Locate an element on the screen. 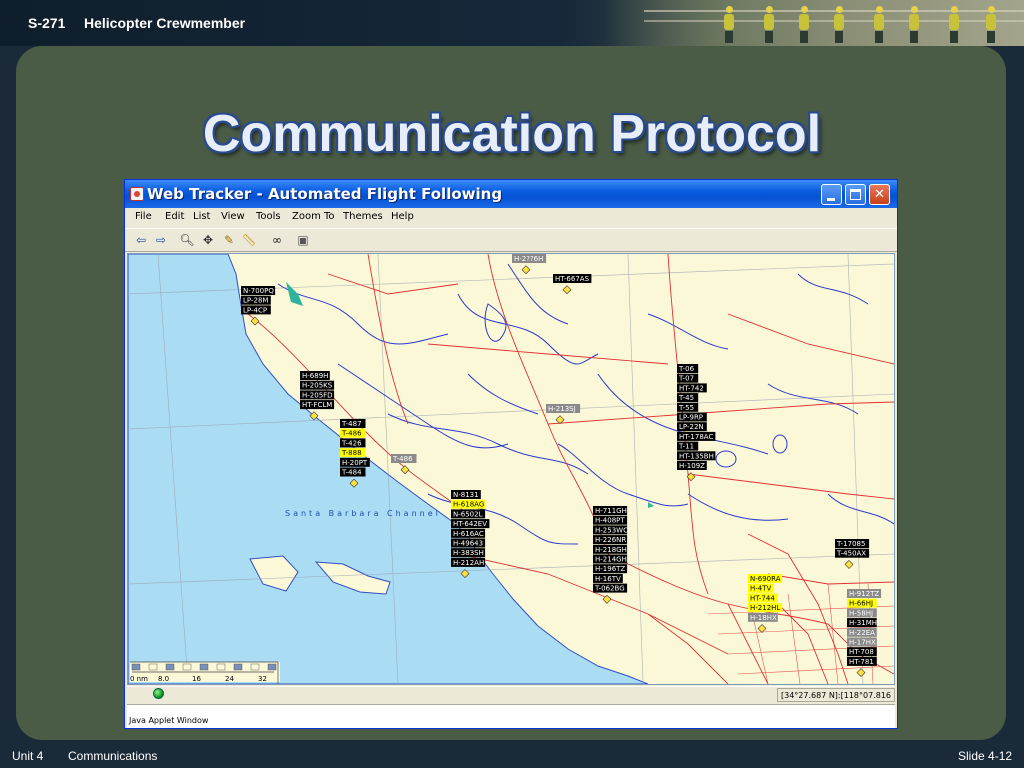  close-button: ✕ is located at coordinates (879, 194).